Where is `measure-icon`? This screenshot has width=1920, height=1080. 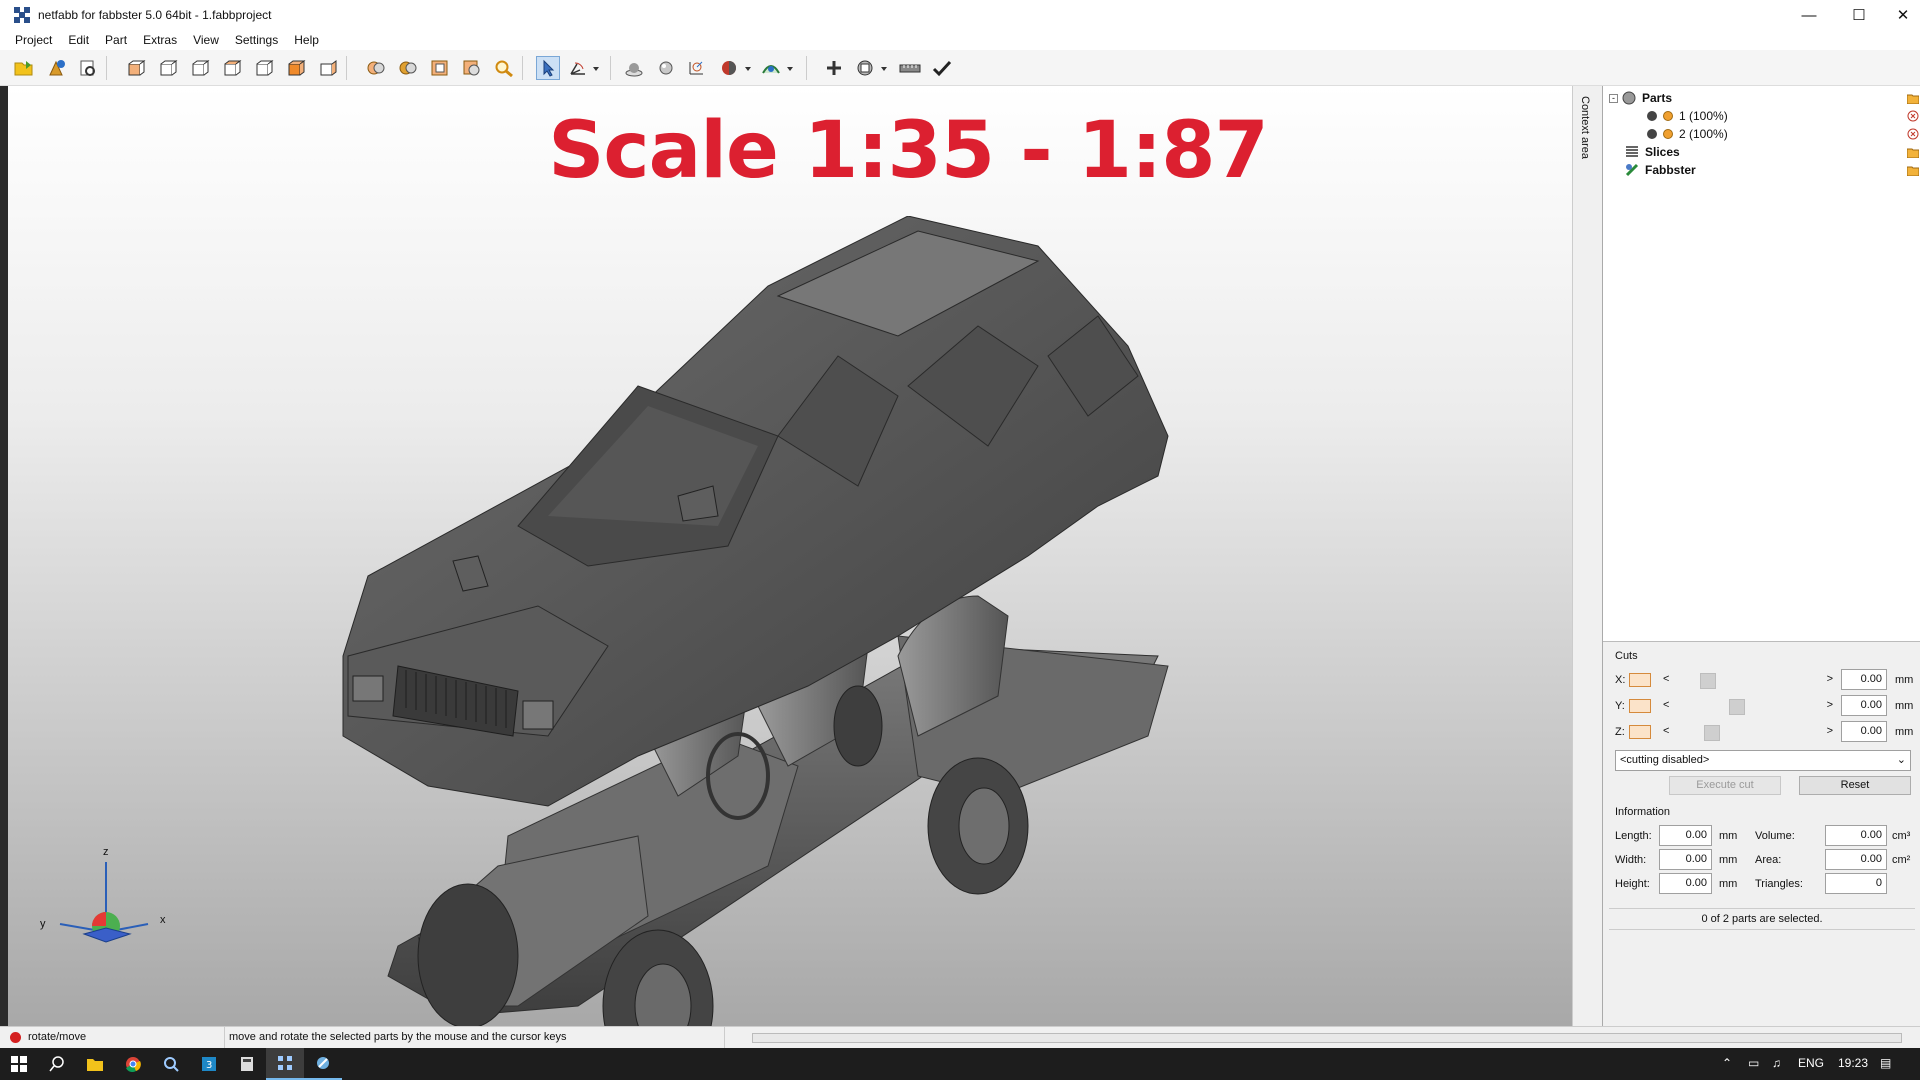
measure-icon is located at coordinates (910, 68).